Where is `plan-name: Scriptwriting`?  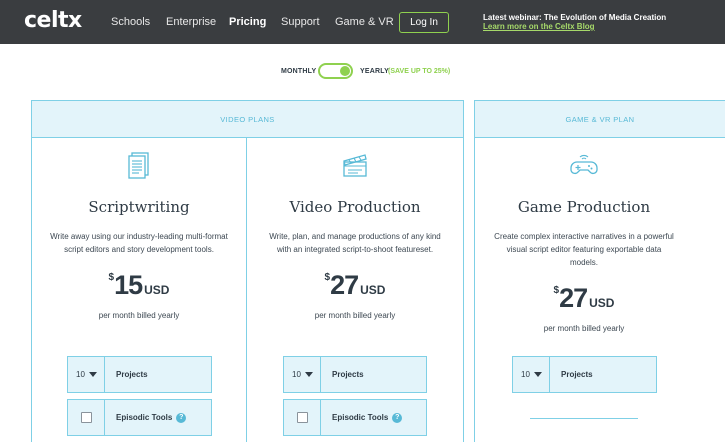 plan-name: Scriptwriting is located at coordinates (139, 207).